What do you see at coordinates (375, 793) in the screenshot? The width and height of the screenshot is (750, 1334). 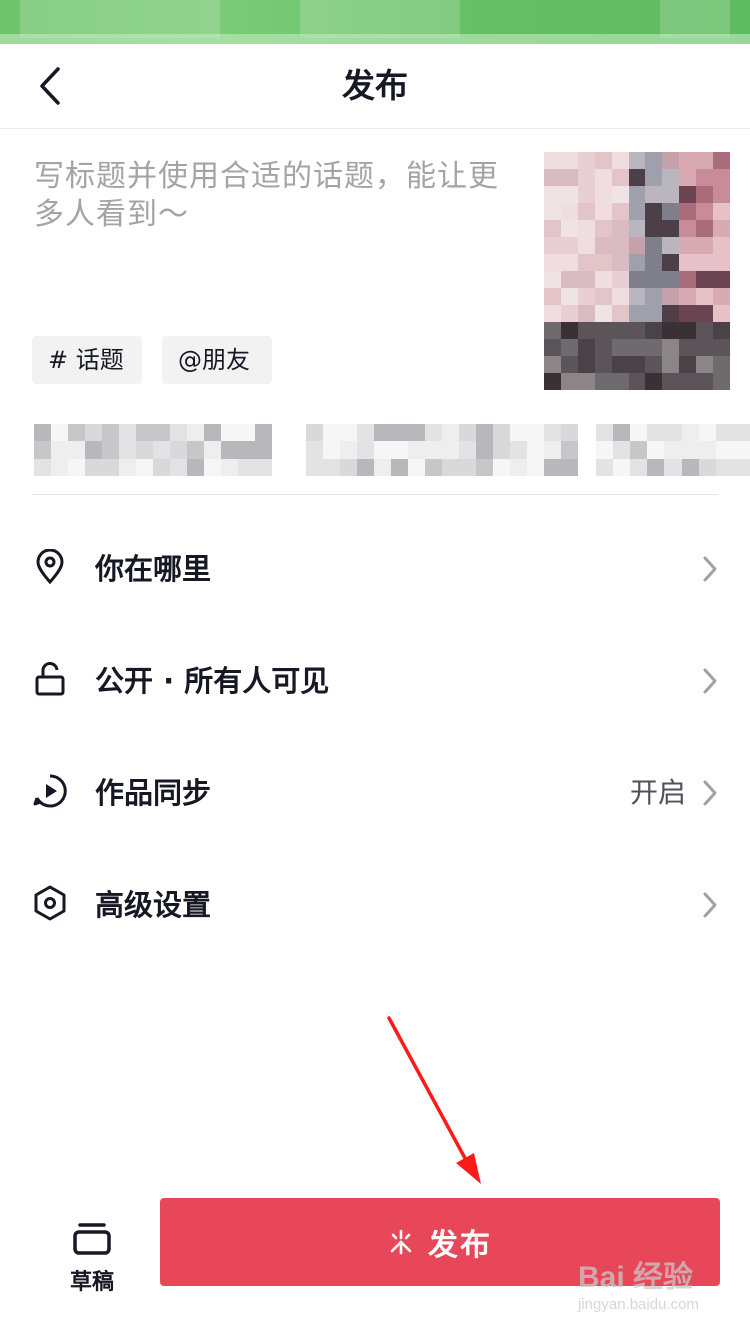 I see `menu-item-sync: 作品同步 开启` at bounding box center [375, 793].